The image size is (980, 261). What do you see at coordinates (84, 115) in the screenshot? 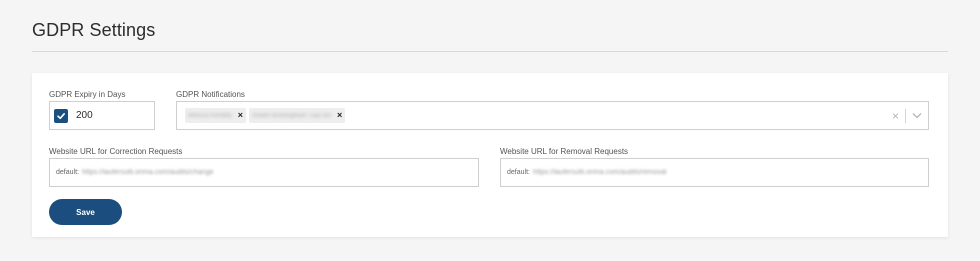
I see `expiry-input: 200` at bounding box center [84, 115].